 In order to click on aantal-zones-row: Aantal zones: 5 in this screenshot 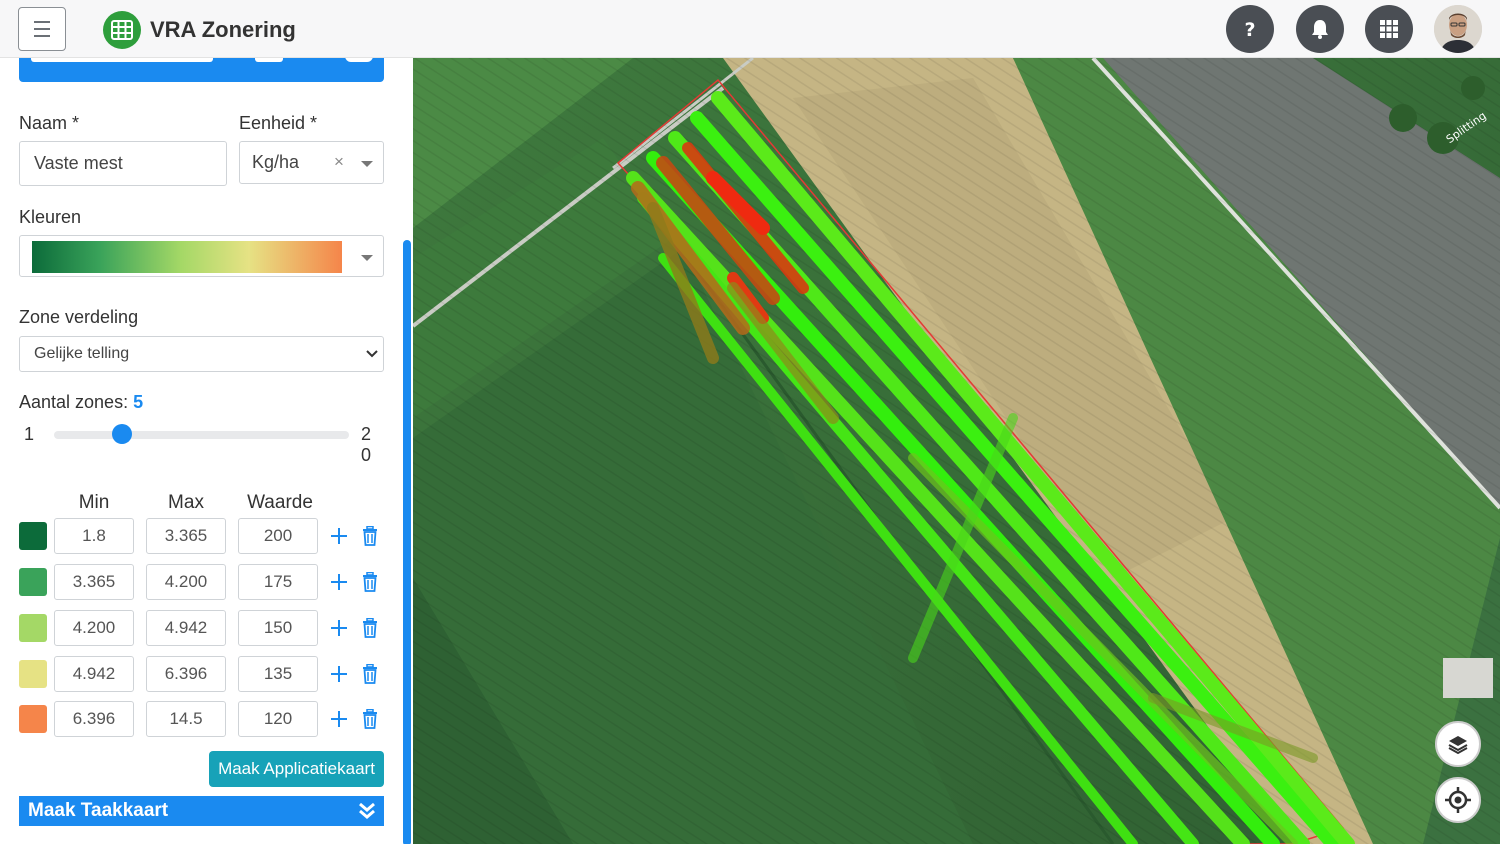, I will do `click(81, 402)`.